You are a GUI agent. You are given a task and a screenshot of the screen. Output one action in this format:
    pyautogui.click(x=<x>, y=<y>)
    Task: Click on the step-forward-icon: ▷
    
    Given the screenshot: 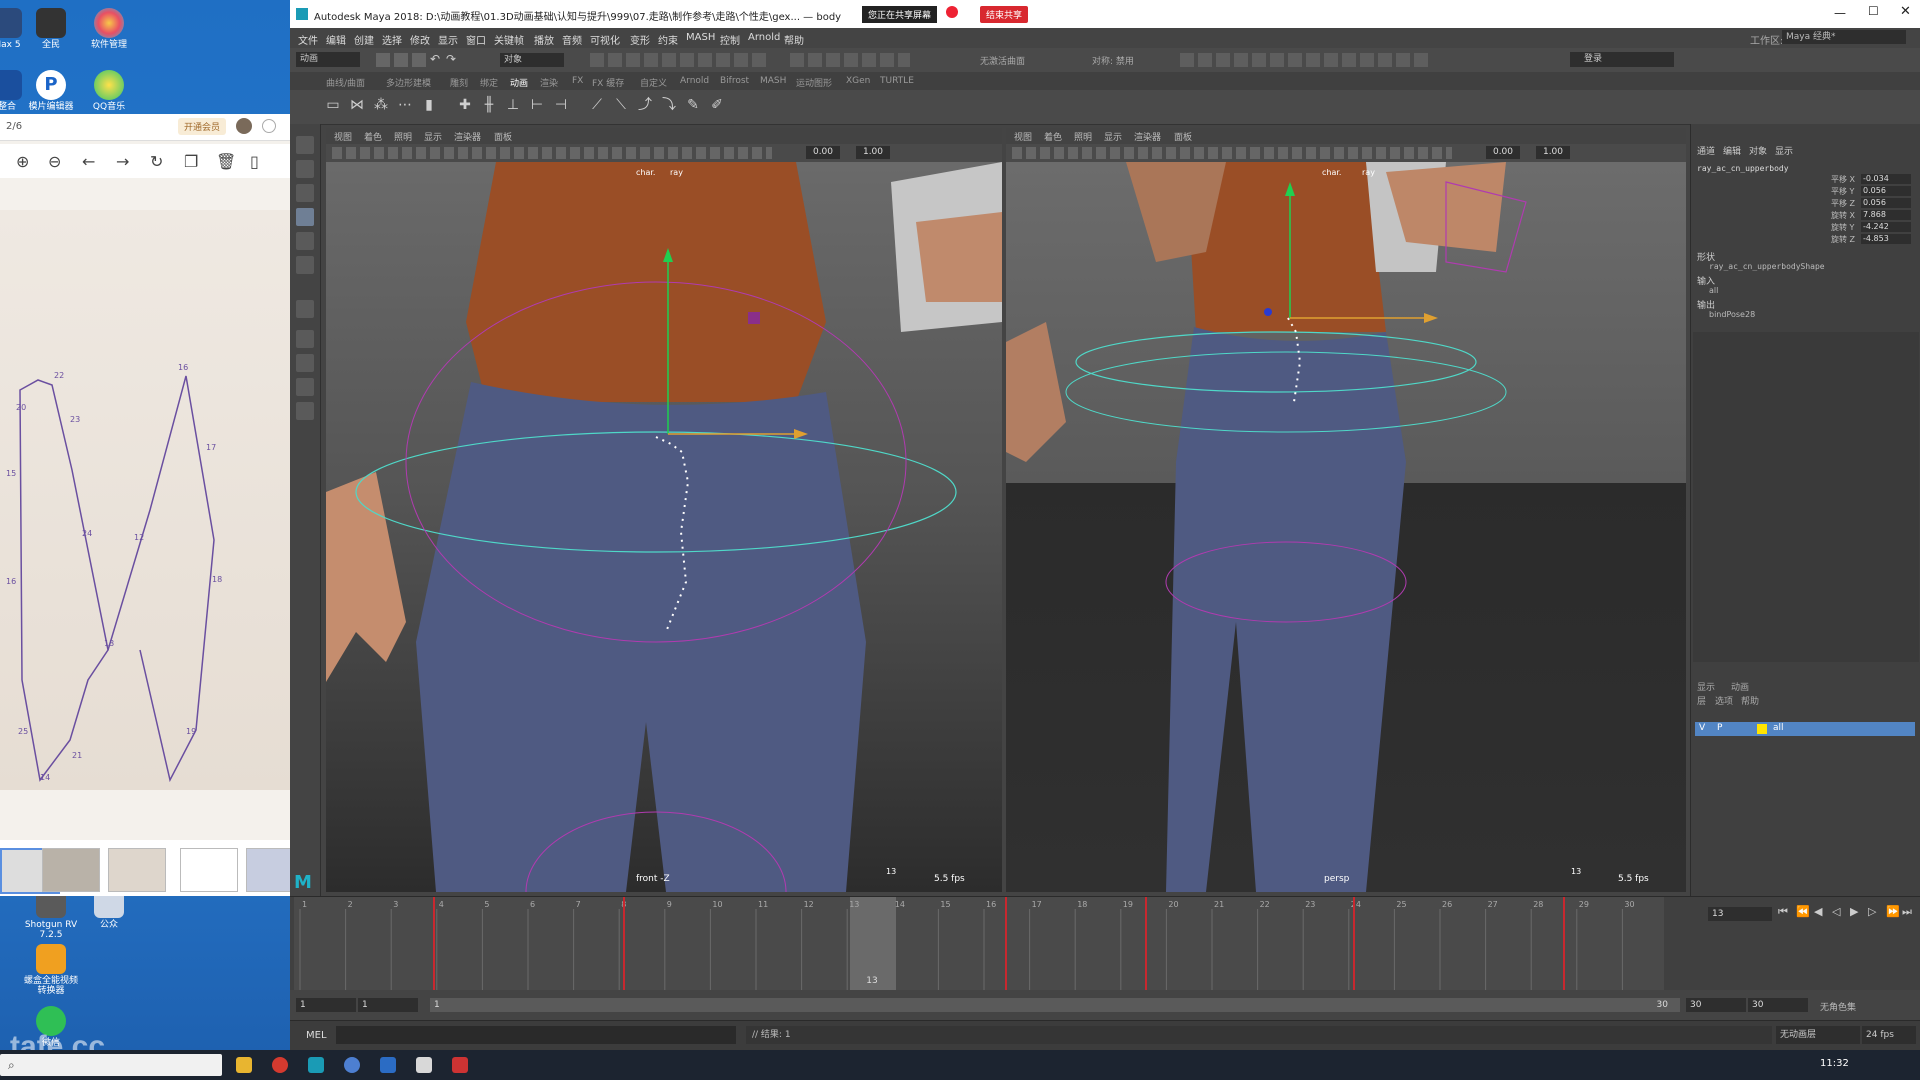 What is the action you would take?
    pyautogui.click(x=1872, y=911)
    